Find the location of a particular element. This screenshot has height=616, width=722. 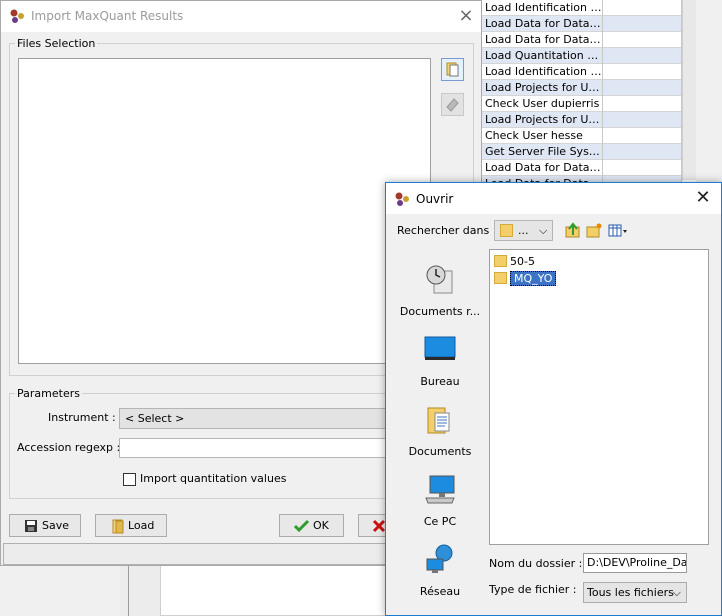

place-computer: Ce PC is located at coordinates (440, 504).